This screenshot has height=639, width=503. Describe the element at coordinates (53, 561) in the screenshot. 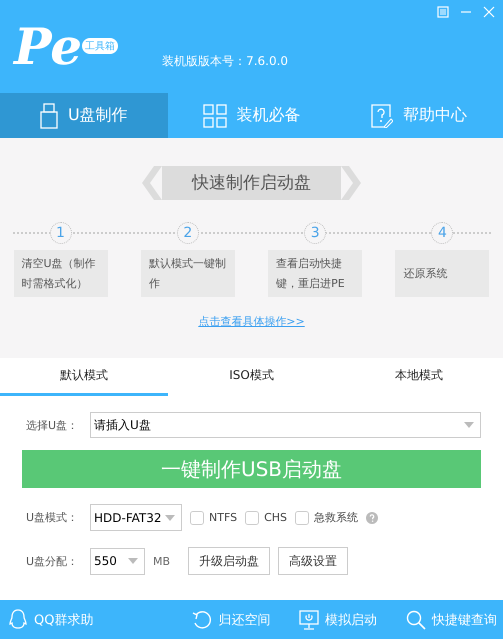

I see `size-label: U盘分配：` at that location.